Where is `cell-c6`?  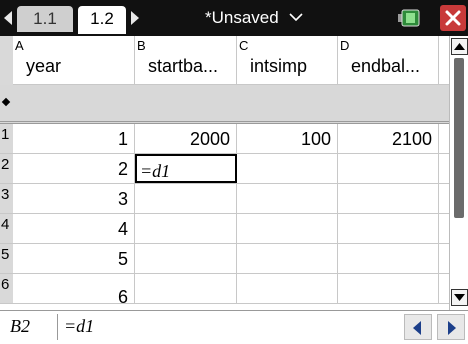
cell-c6 is located at coordinates (287, 288).